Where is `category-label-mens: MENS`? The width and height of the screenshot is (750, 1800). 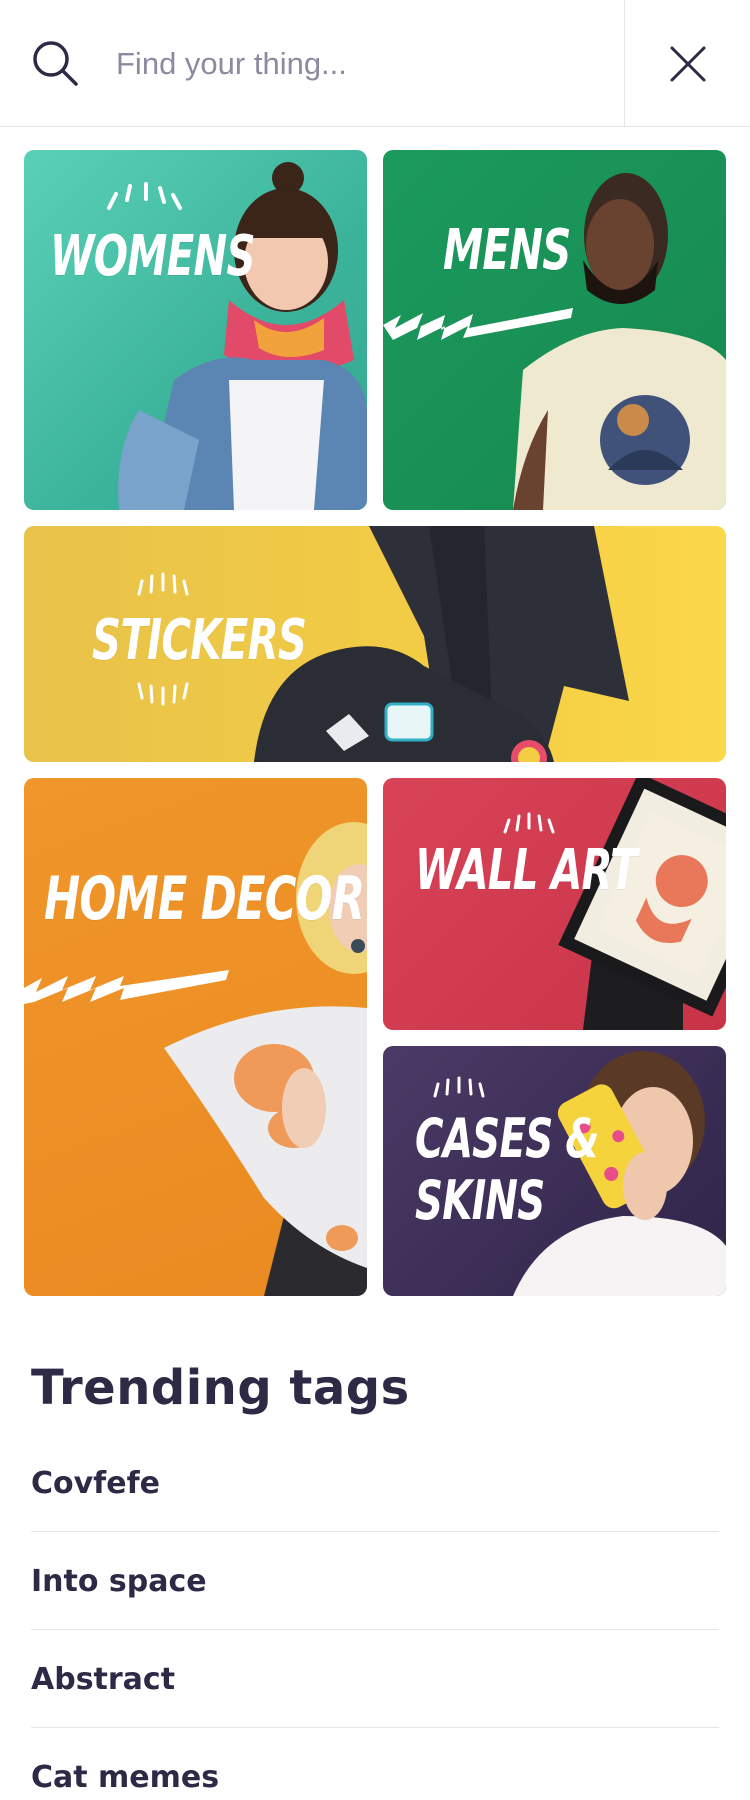
category-label-mens: MENS is located at coordinates (507, 250).